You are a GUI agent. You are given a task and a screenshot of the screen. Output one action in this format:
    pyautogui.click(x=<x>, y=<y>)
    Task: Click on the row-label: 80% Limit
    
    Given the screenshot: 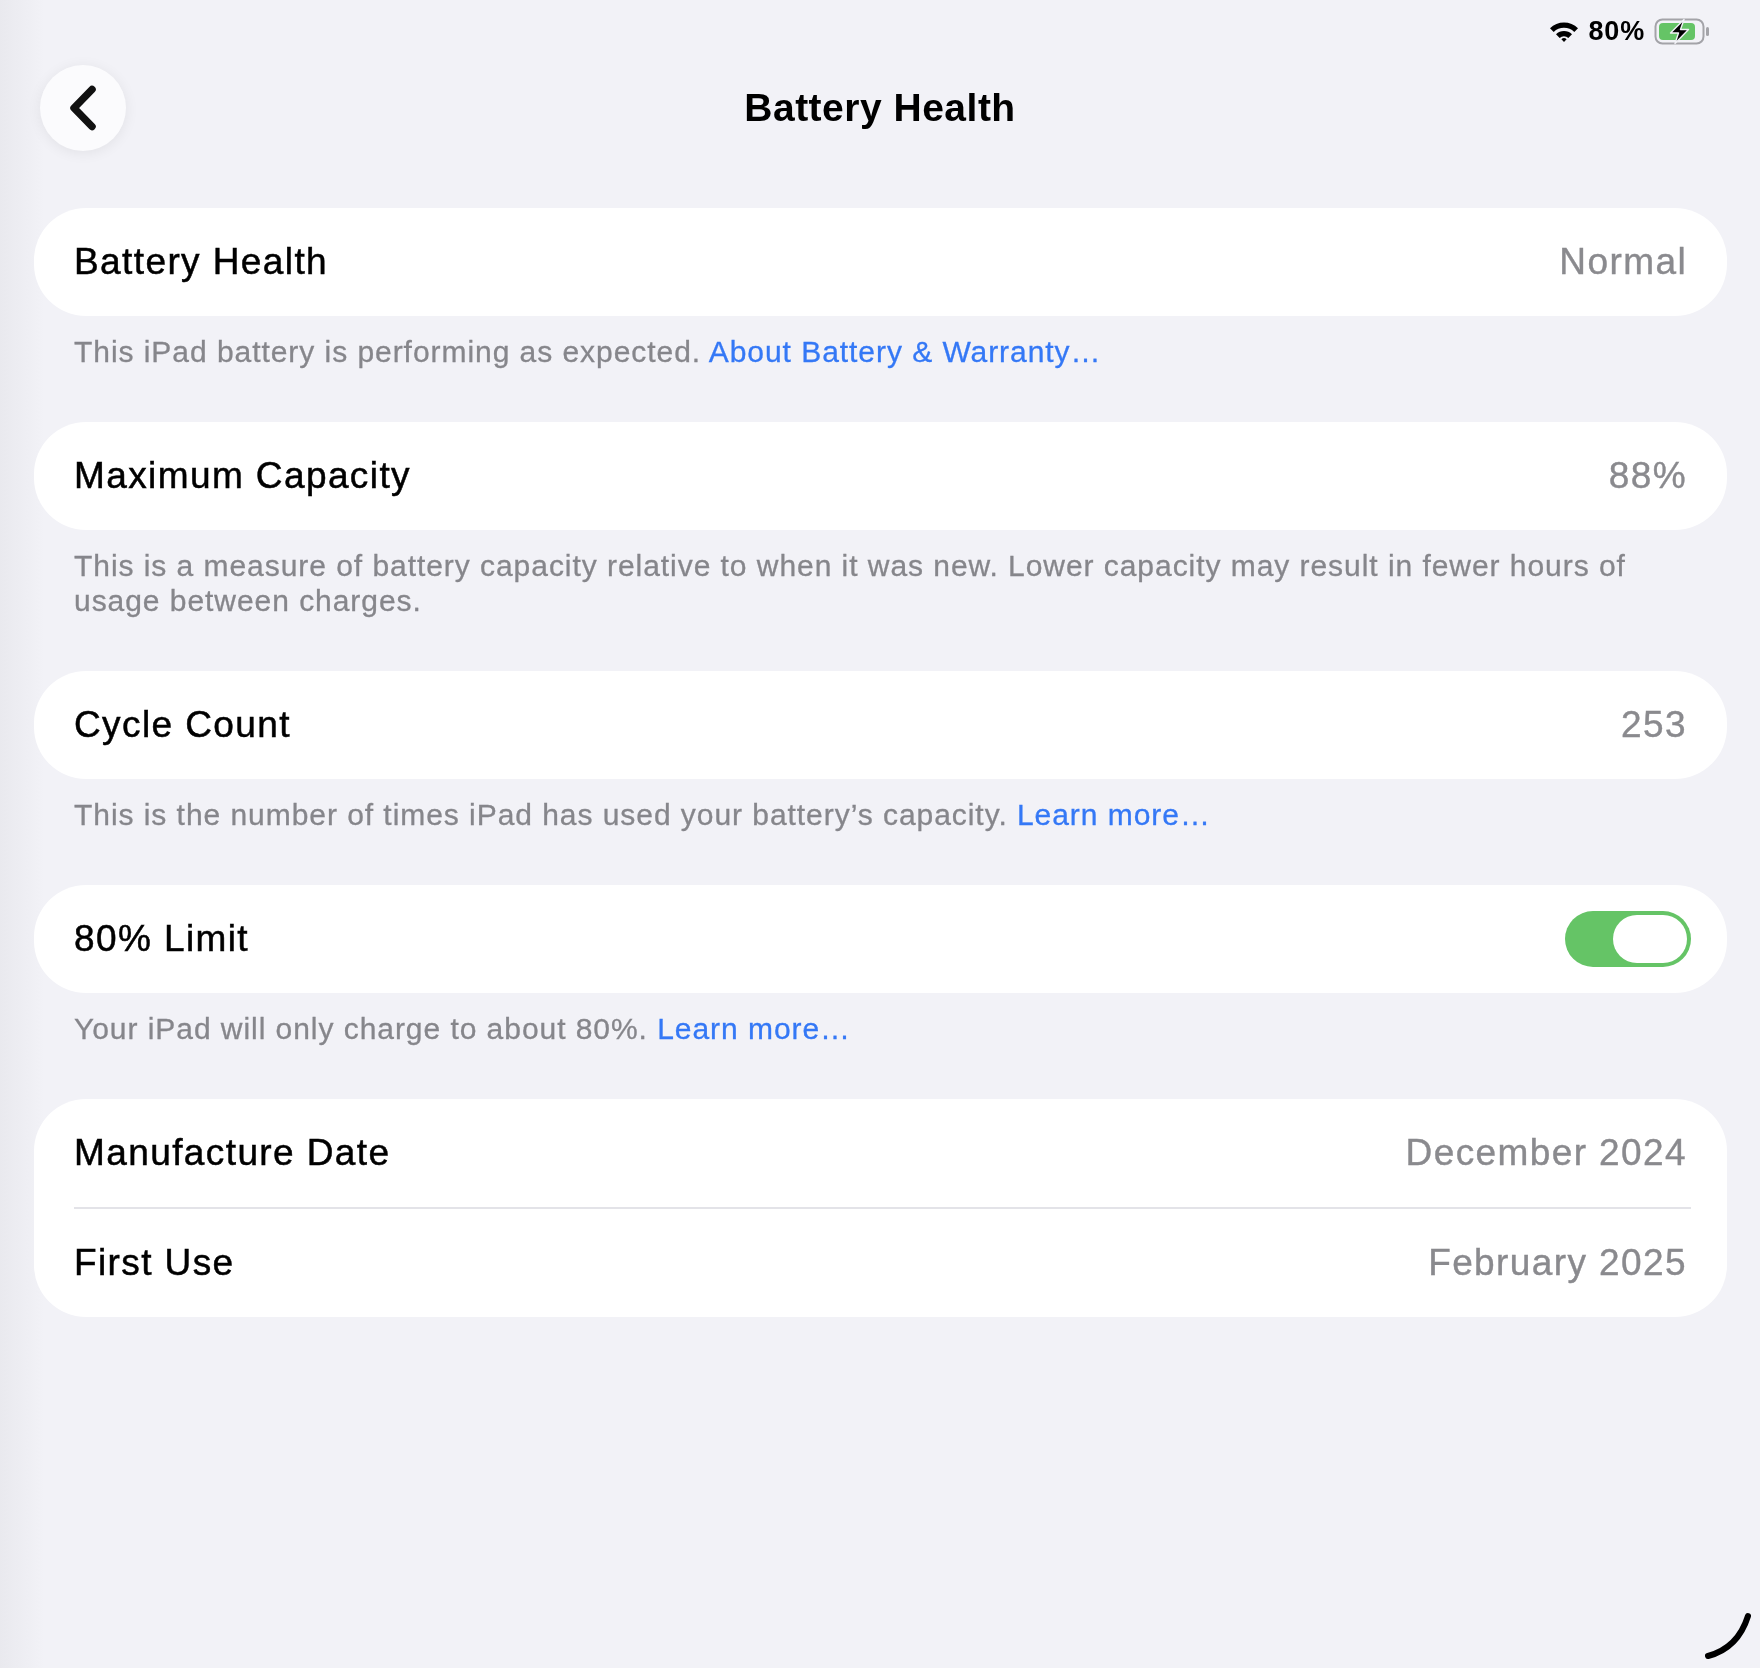 What is the action you would take?
    pyautogui.click(x=162, y=939)
    